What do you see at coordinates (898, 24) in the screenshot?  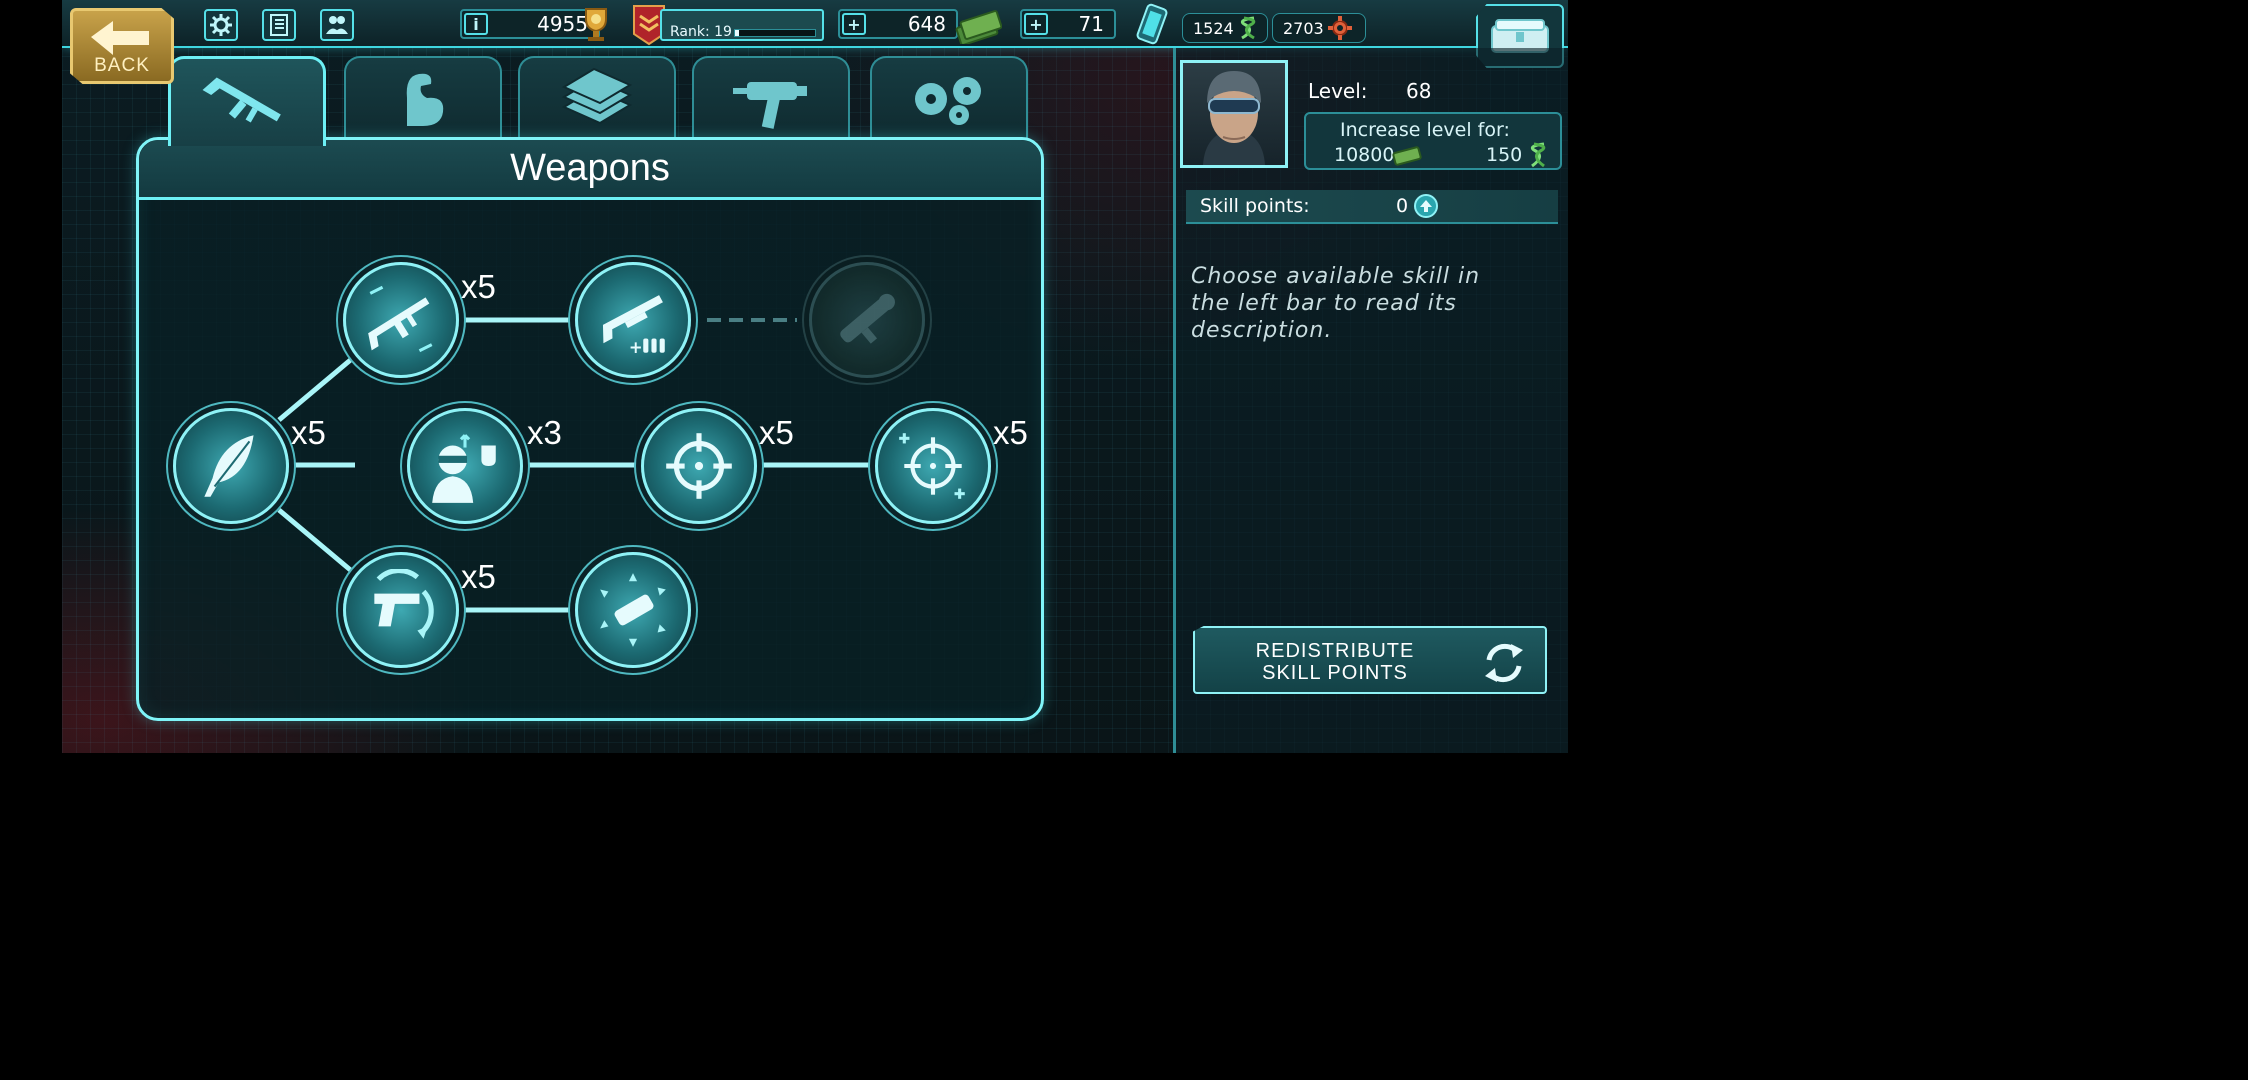 I see `cash-counter: + 648` at bounding box center [898, 24].